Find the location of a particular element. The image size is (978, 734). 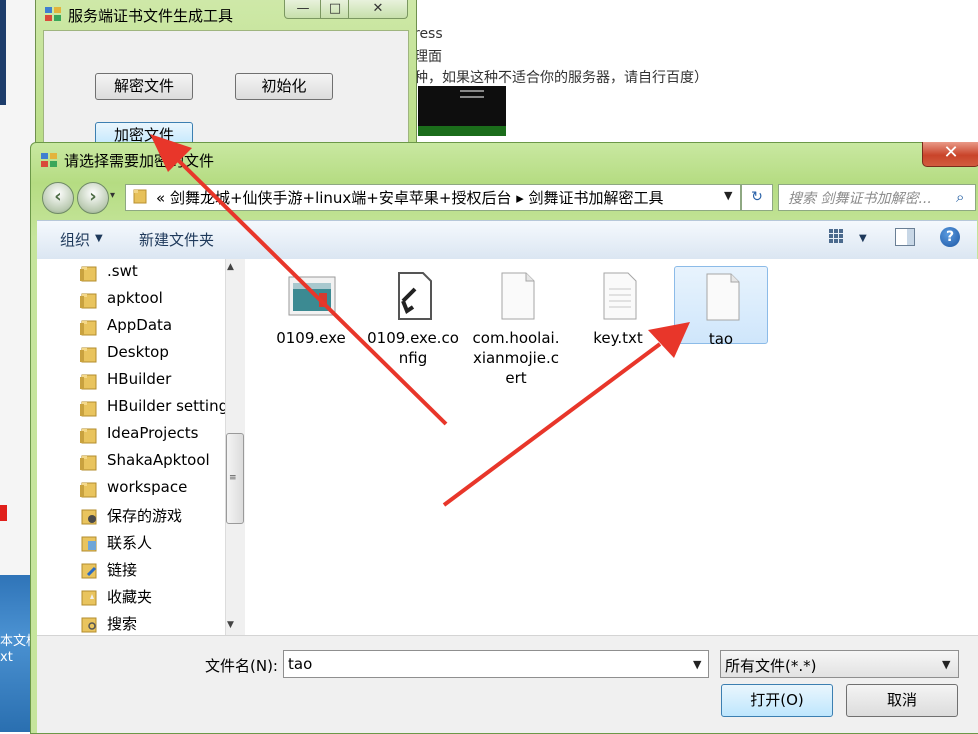

tree-item: 搜索 is located at coordinates (152, 624).